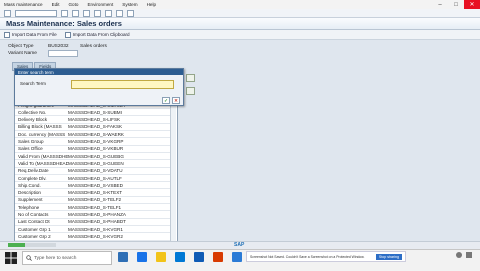 Image resolution: width=480 pixels, height=271 pixels. I want to click on menu-system: System, so click(129, 4).